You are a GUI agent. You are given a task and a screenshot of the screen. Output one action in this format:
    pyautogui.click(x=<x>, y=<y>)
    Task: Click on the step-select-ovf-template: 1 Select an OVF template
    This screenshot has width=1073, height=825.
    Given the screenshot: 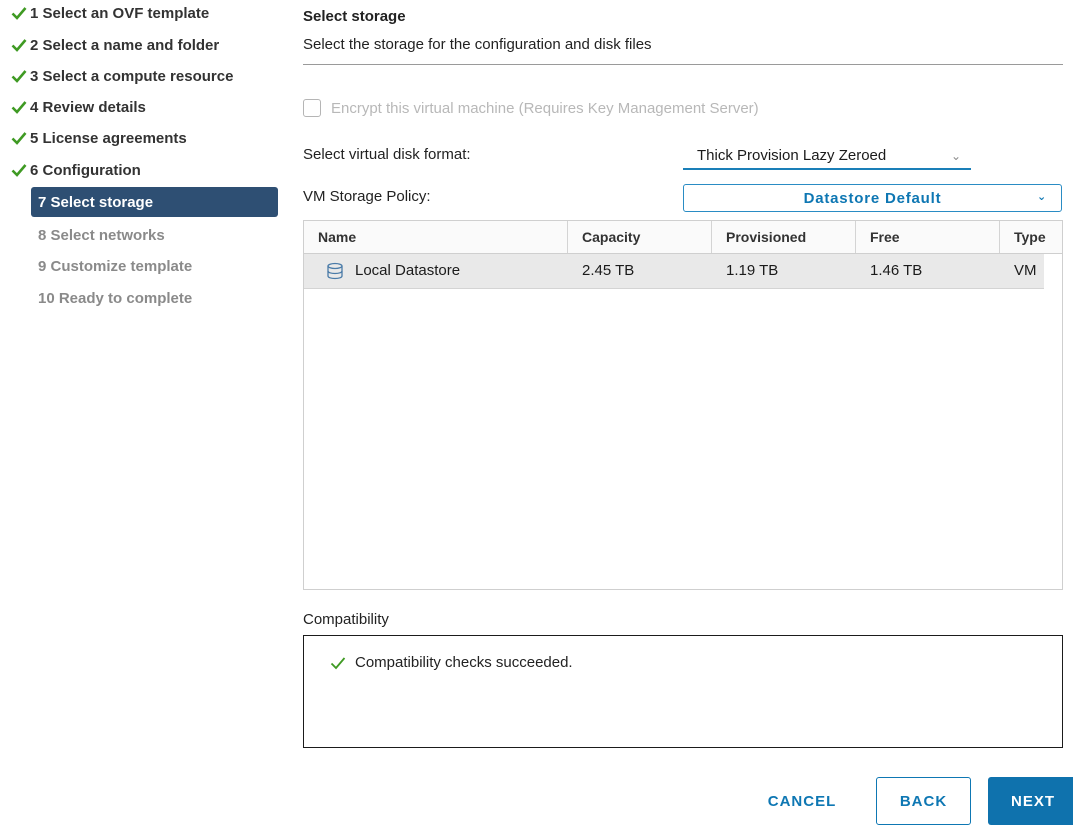 What is the action you would take?
    pyautogui.click(x=143, y=13)
    